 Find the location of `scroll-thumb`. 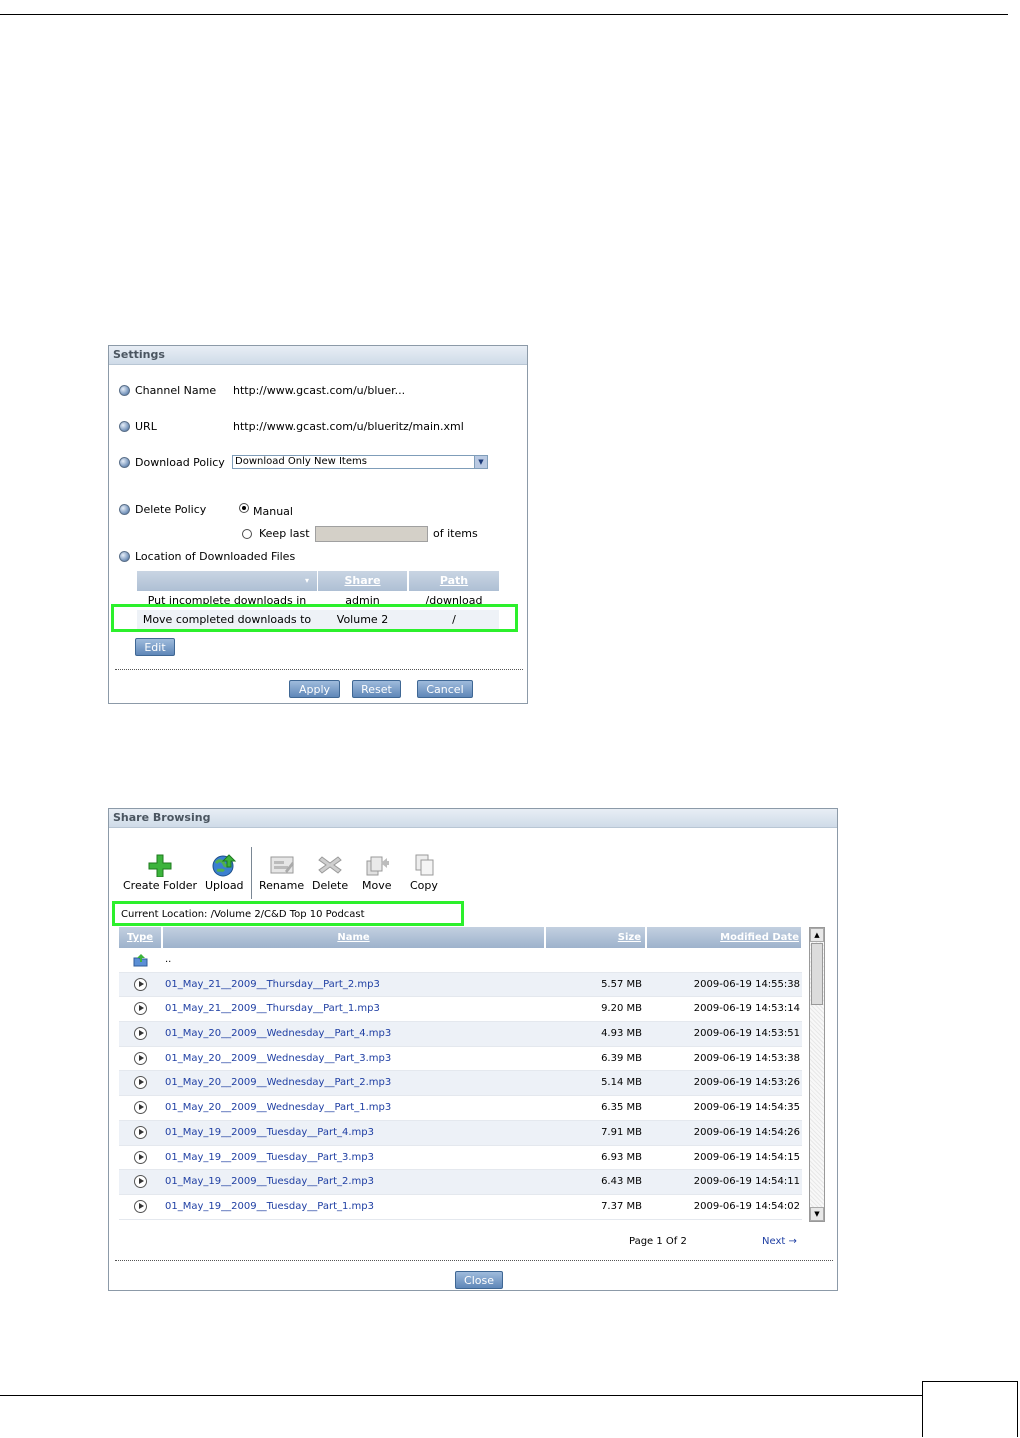

scroll-thumb is located at coordinates (817, 974).